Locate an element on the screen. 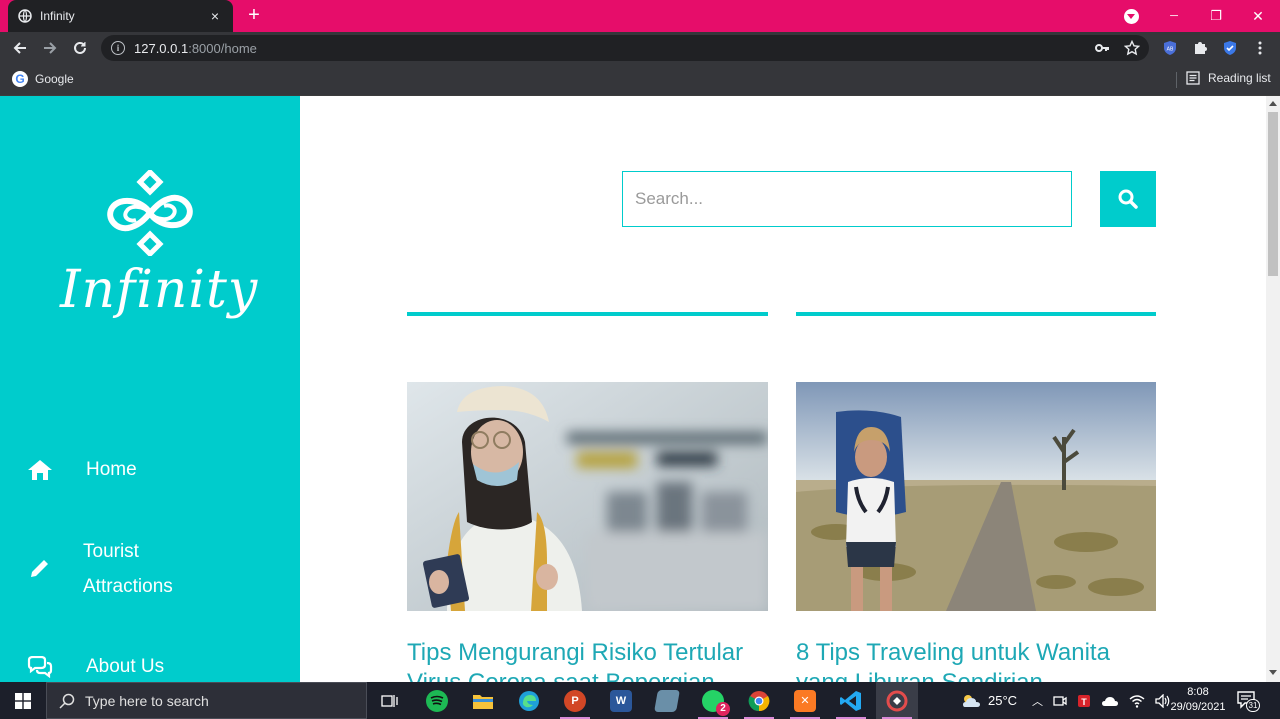  adblock-extension-icon: AB is located at coordinates (1170, 48).